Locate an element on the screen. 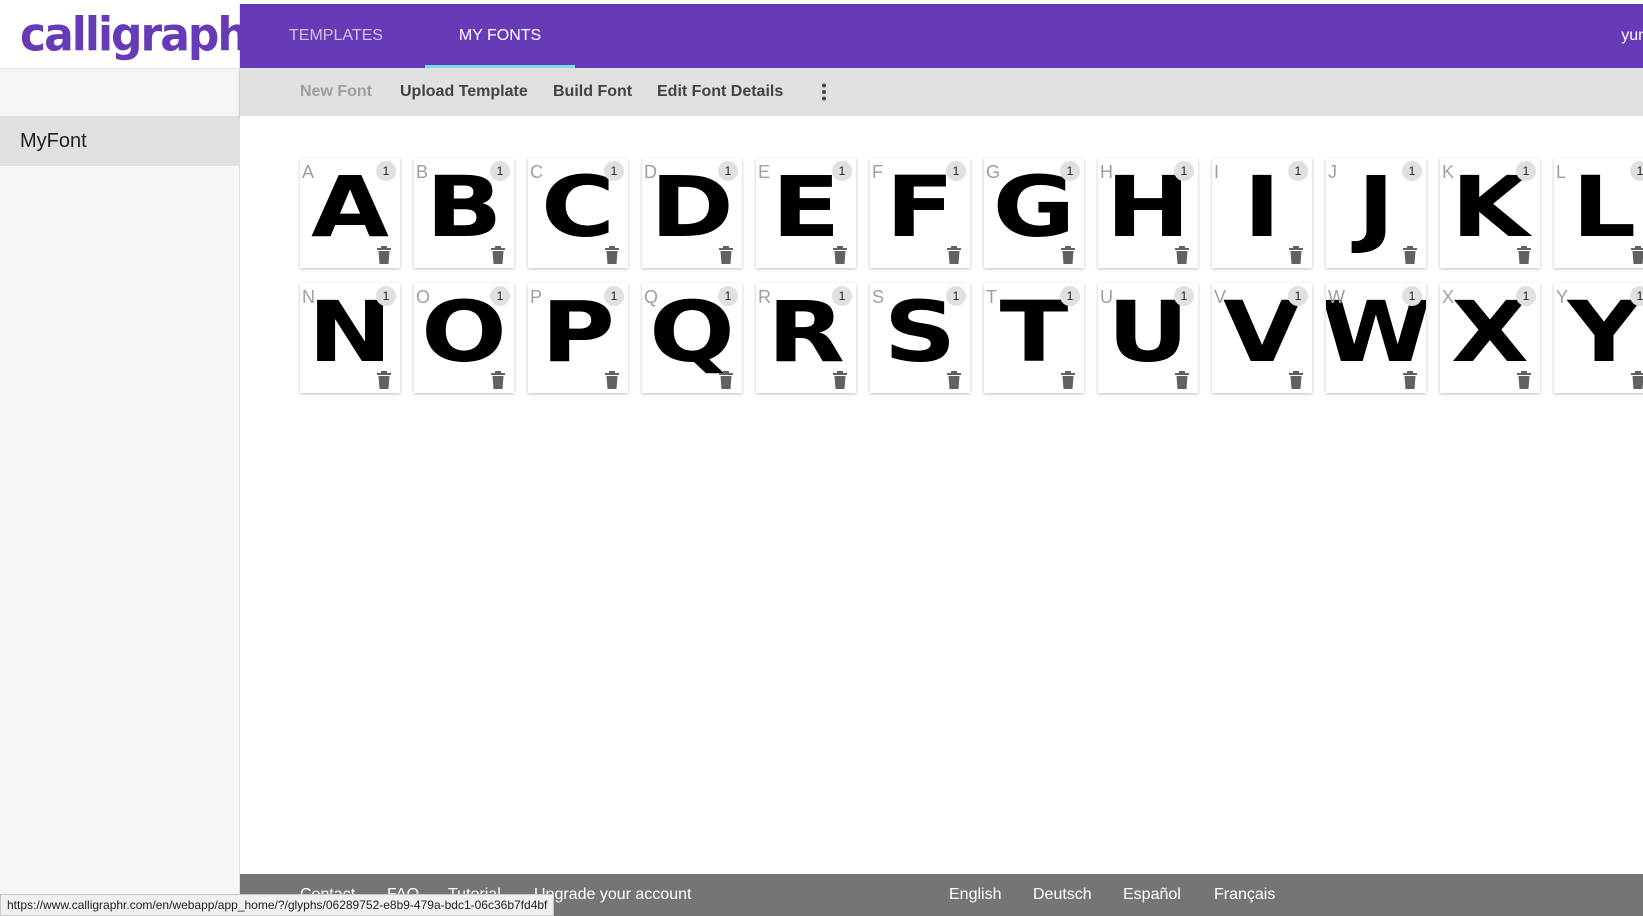 This screenshot has height=916, width=1643. tab-my-fonts: MY FONTS is located at coordinates (500, 36).